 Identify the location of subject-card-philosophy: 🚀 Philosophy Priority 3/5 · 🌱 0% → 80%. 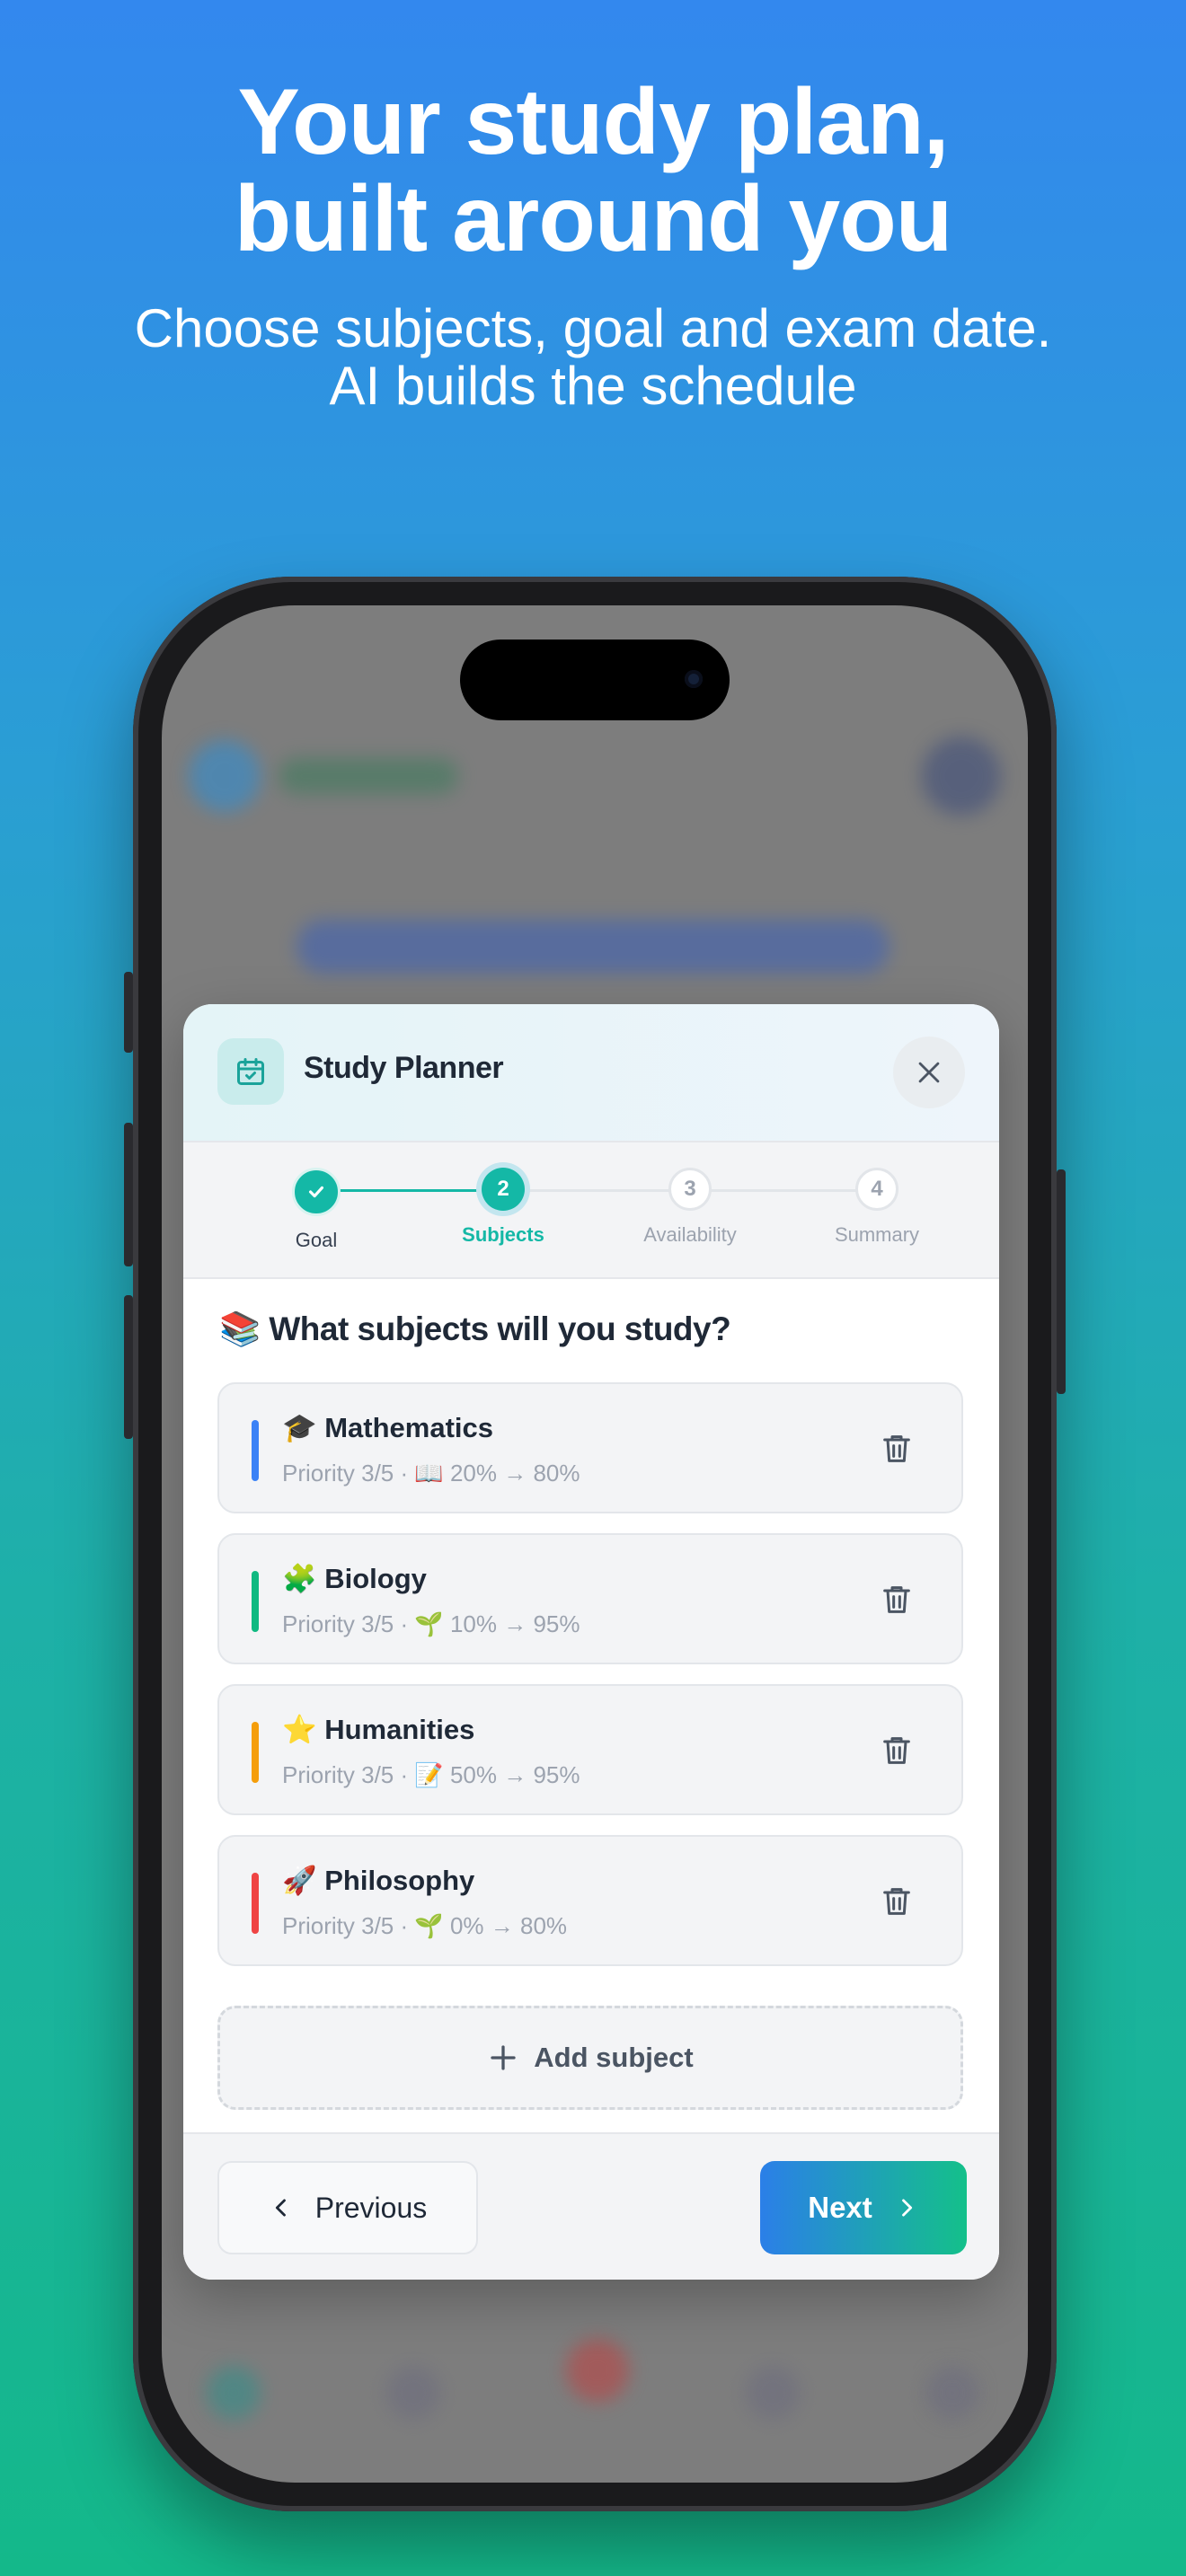
(590, 1900).